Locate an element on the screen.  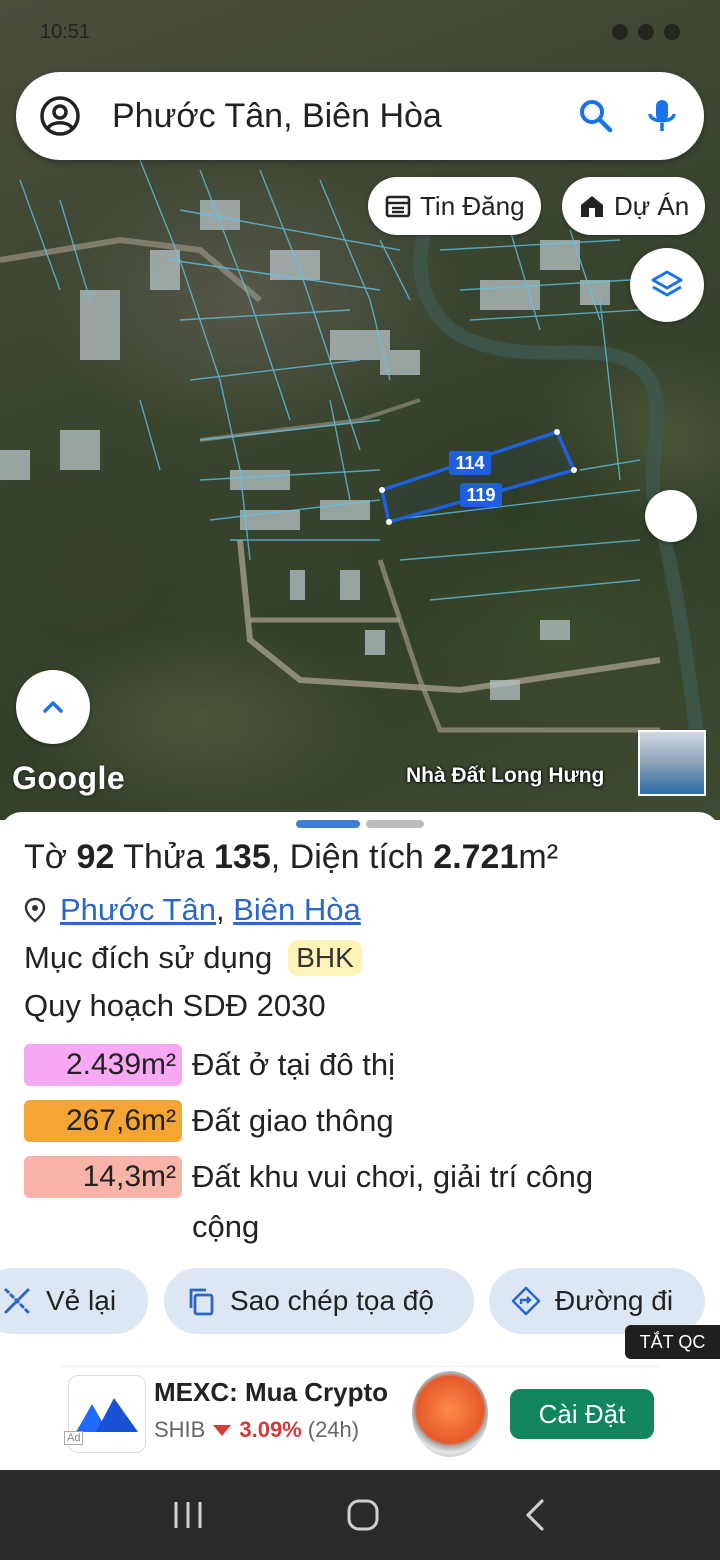
handle-active is located at coordinates (328, 824).